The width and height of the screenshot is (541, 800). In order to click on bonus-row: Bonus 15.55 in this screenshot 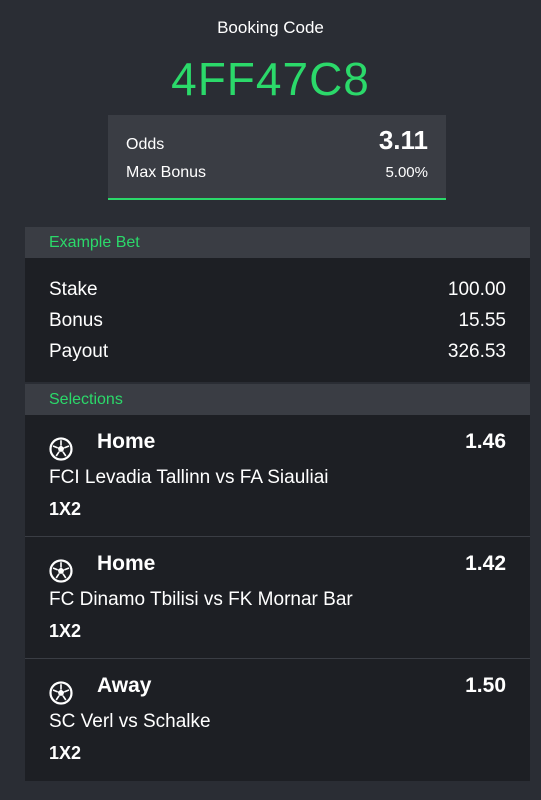, I will do `click(277, 321)`.